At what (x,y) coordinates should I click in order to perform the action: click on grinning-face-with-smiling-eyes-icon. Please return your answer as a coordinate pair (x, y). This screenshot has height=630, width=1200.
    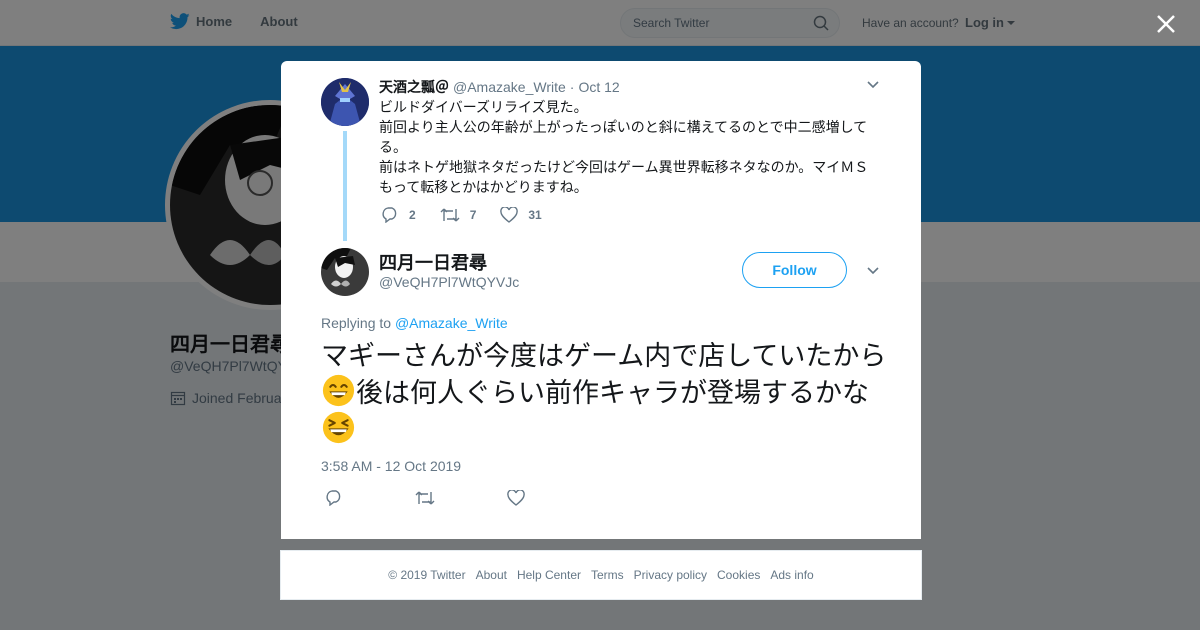
    Looking at the image, I should click on (338, 390).